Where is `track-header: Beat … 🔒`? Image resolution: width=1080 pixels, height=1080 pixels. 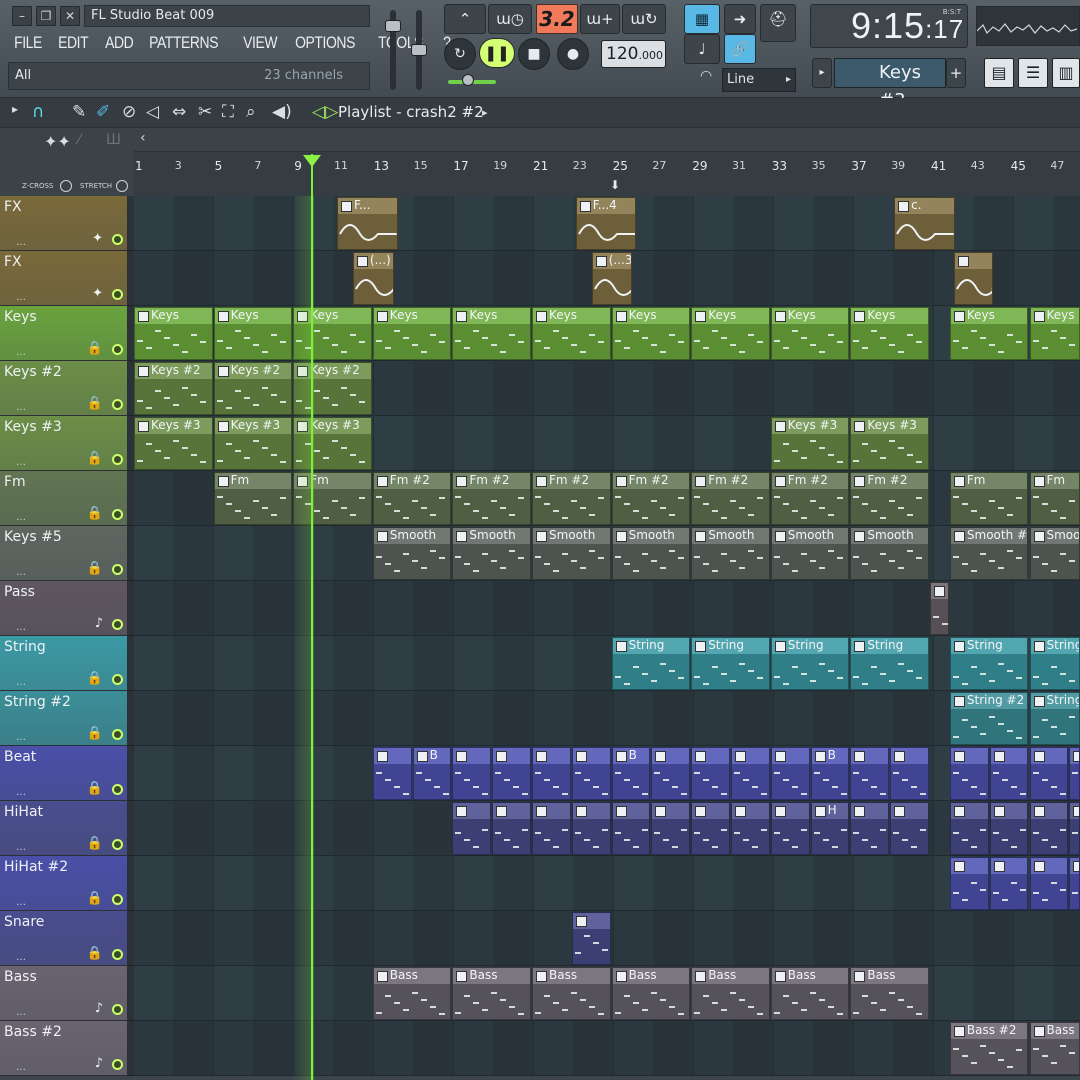 track-header: Beat … 🔒 is located at coordinates (64, 773).